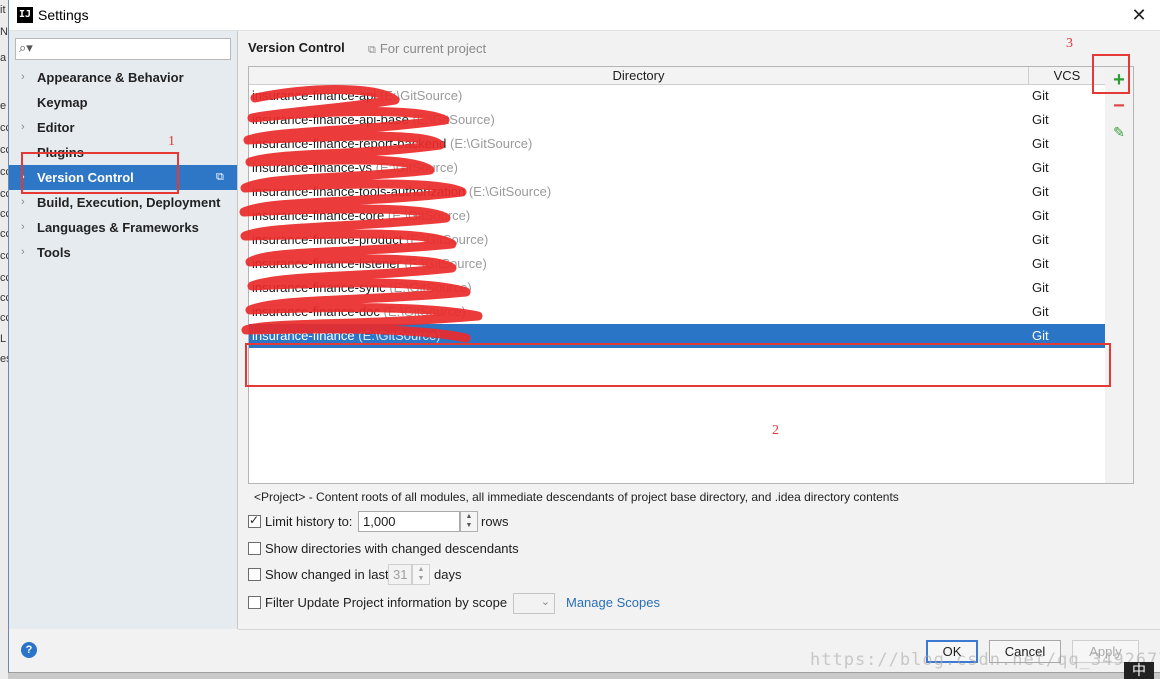  What do you see at coordinates (123, 152) in the screenshot?
I see `sidebar-item-plugins: Plugins` at bounding box center [123, 152].